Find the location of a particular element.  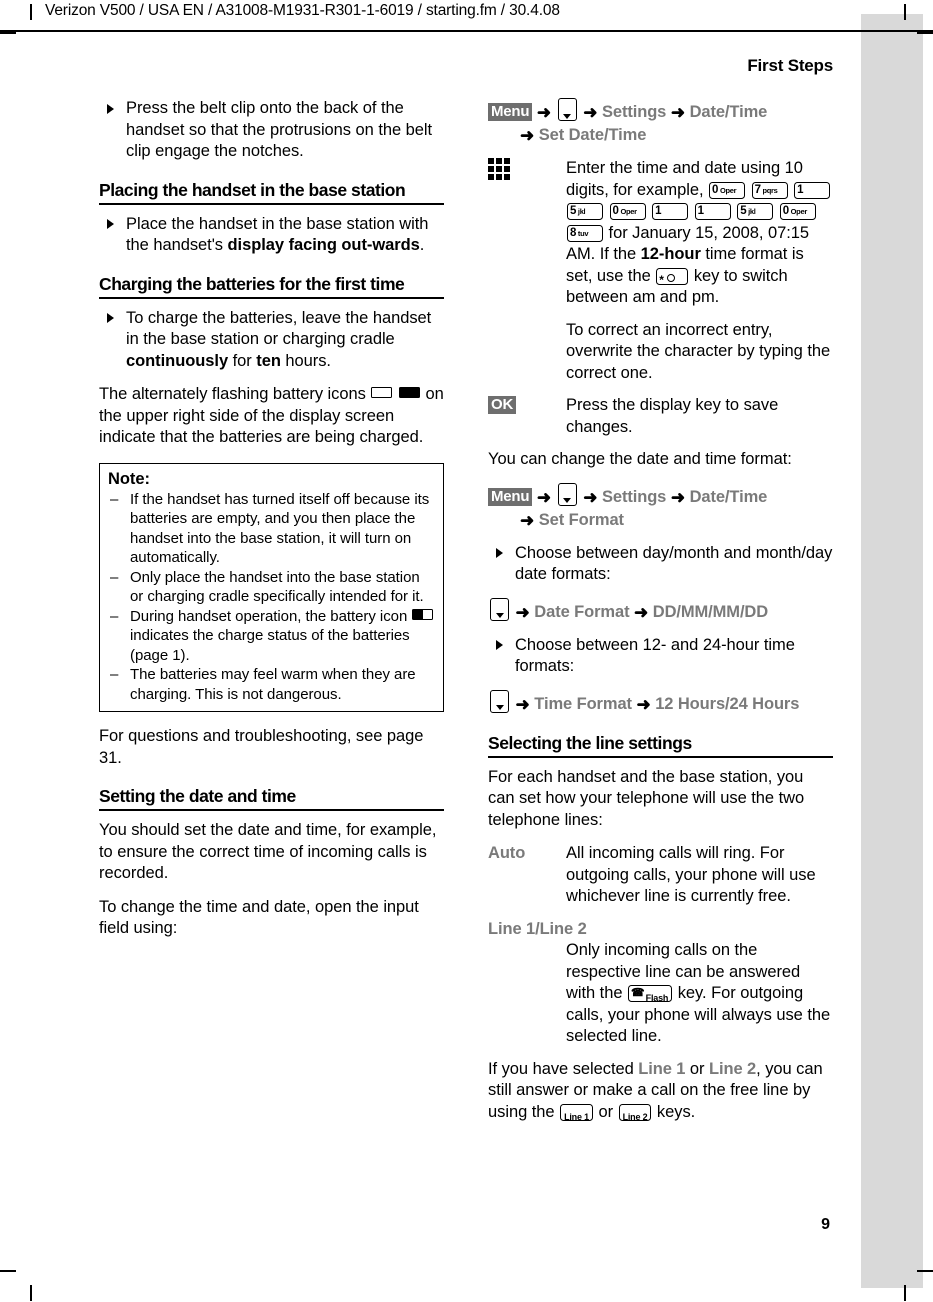

menu-value-time-format: 12 Hours/24 Hours is located at coordinates (727, 704).